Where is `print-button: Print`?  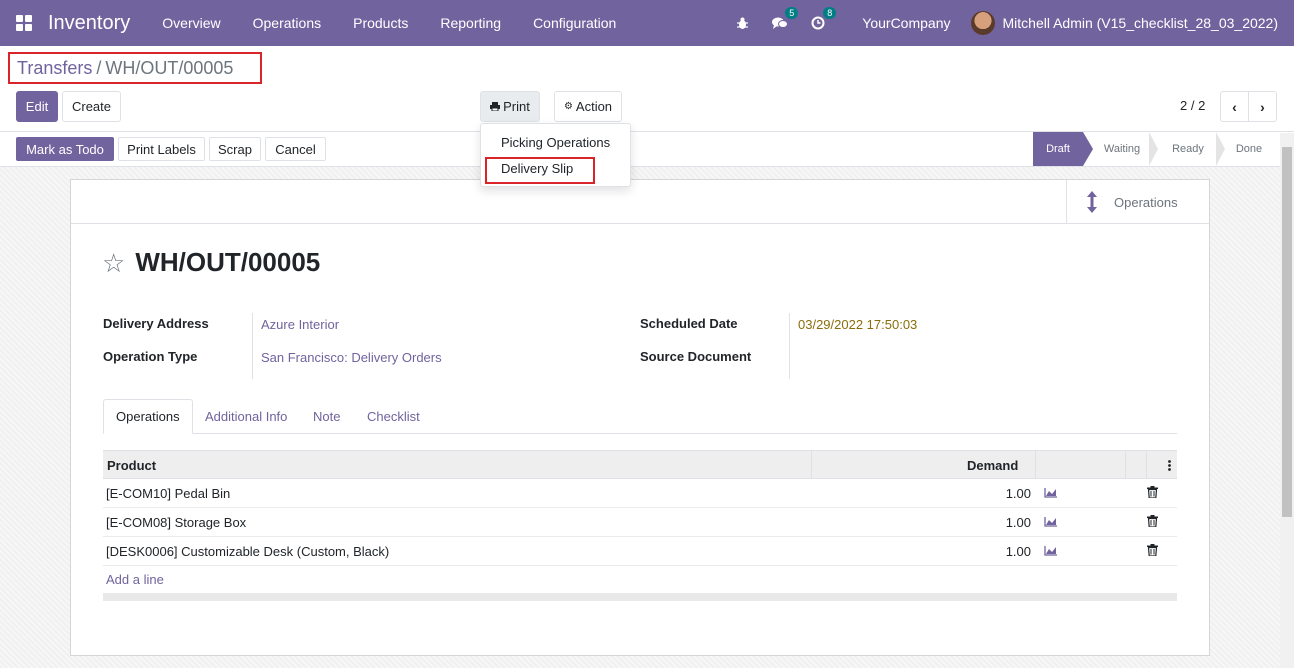 print-button: Print is located at coordinates (510, 106).